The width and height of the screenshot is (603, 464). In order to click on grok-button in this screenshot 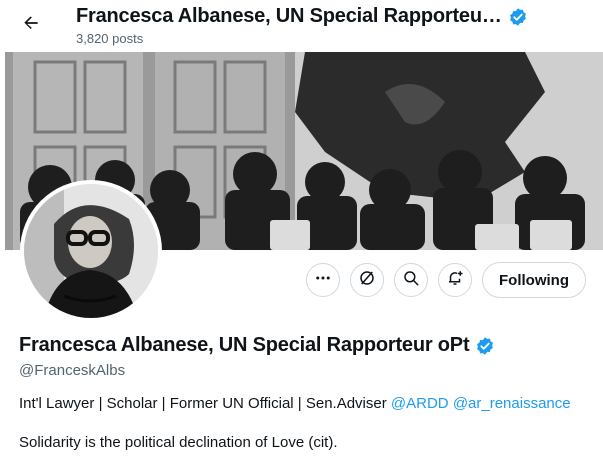, I will do `click(367, 280)`.